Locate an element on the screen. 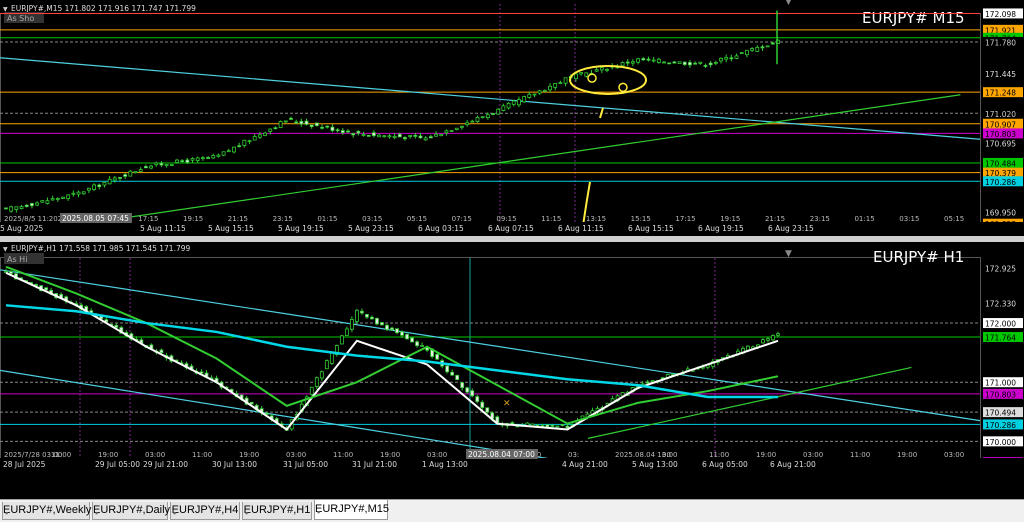 Image resolution: width=1024 pixels, height=522 pixels. x-tick-label: 5 Aug 2025 is located at coordinates (21, 228).